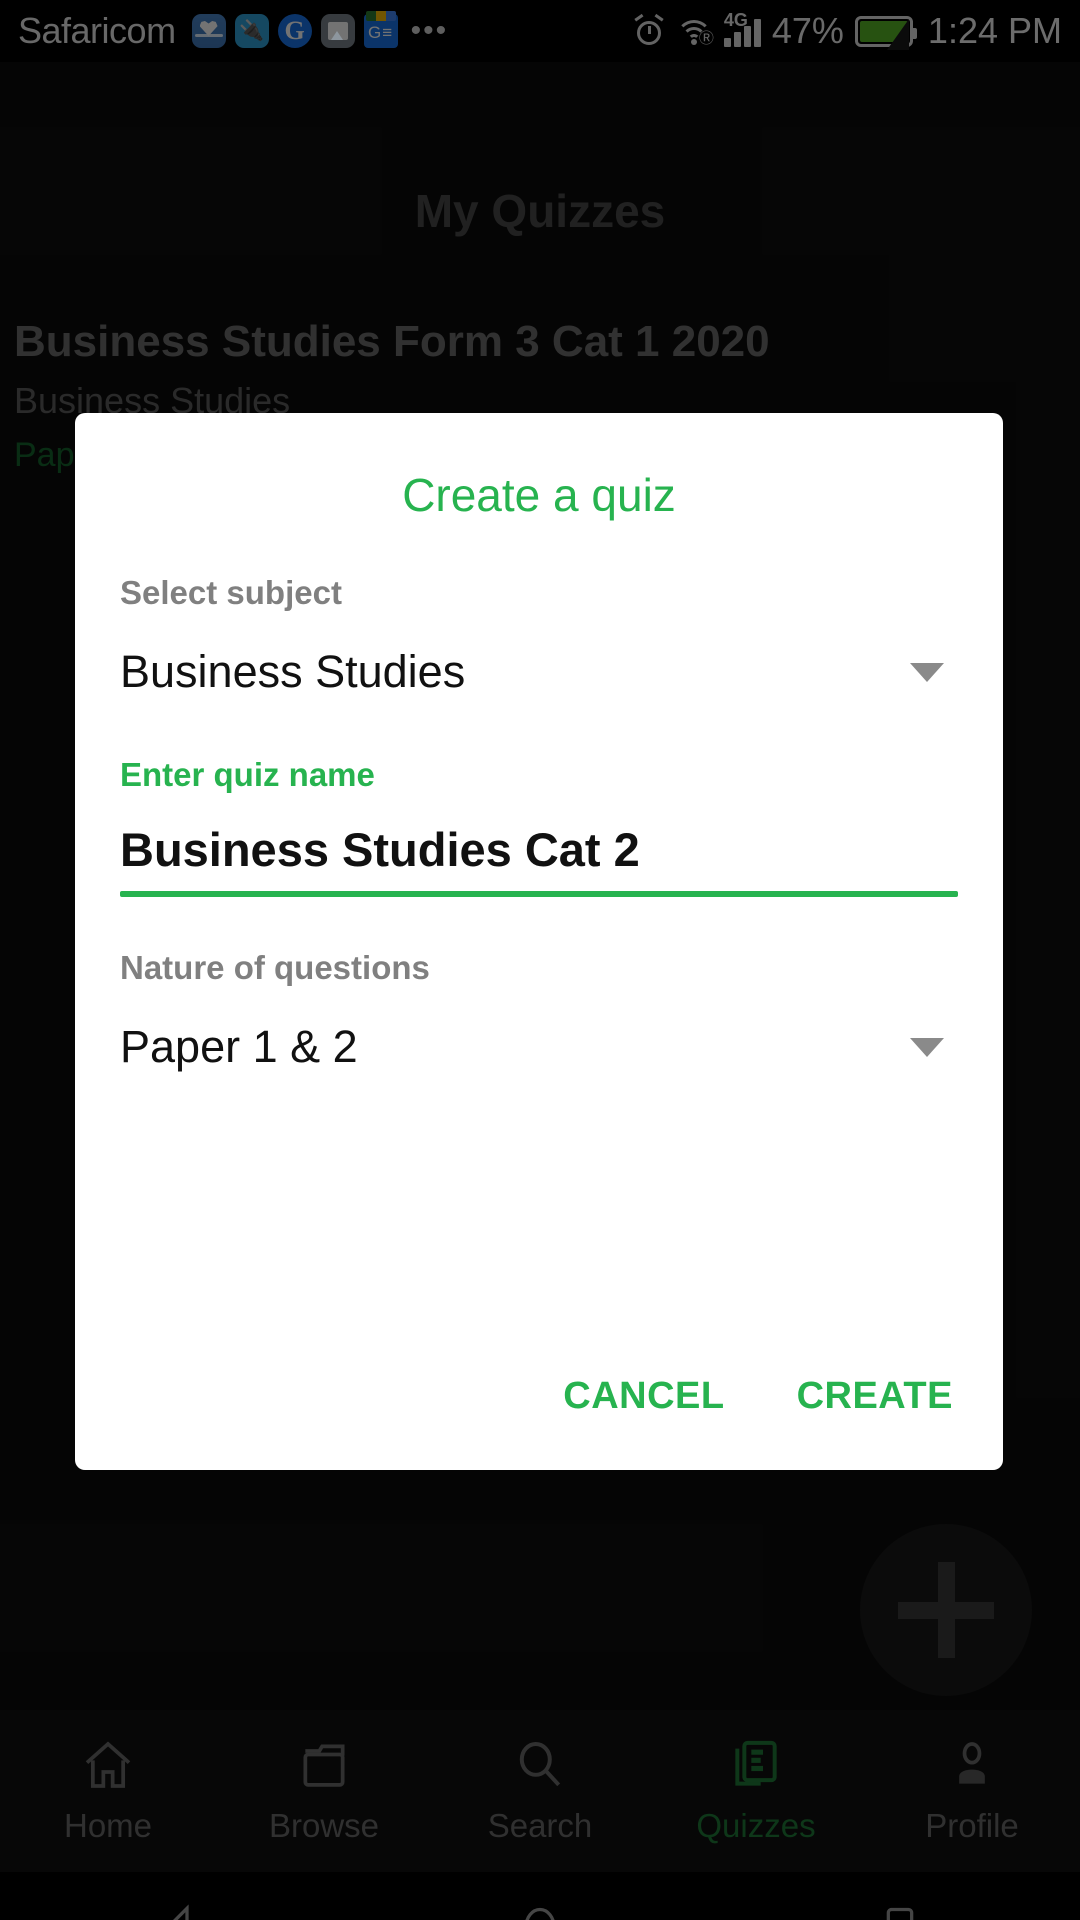 The image size is (1080, 1920). What do you see at coordinates (539, 675) in the screenshot?
I see `subject-dropdown: Business Studies` at bounding box center [539, 675].